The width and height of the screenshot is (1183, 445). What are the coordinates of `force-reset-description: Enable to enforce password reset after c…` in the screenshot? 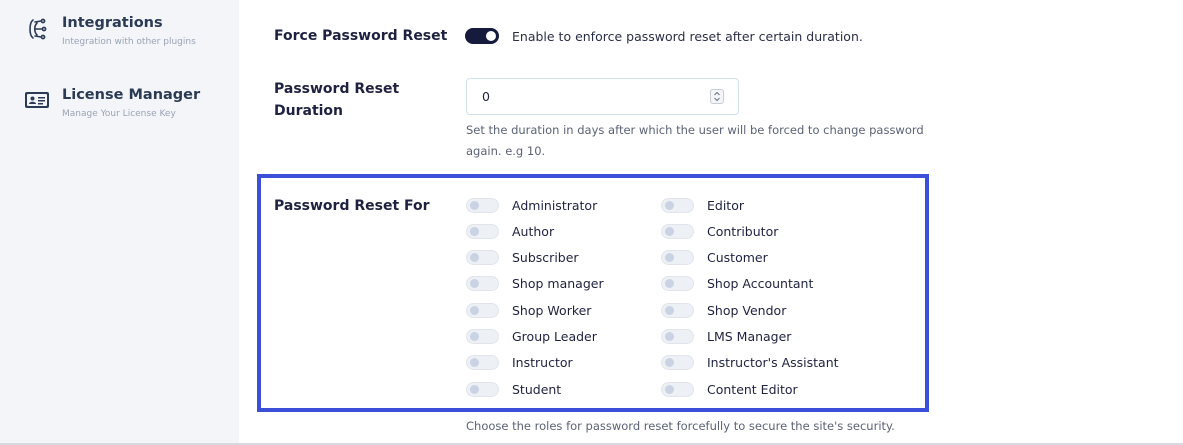 It's located at (687, 36).